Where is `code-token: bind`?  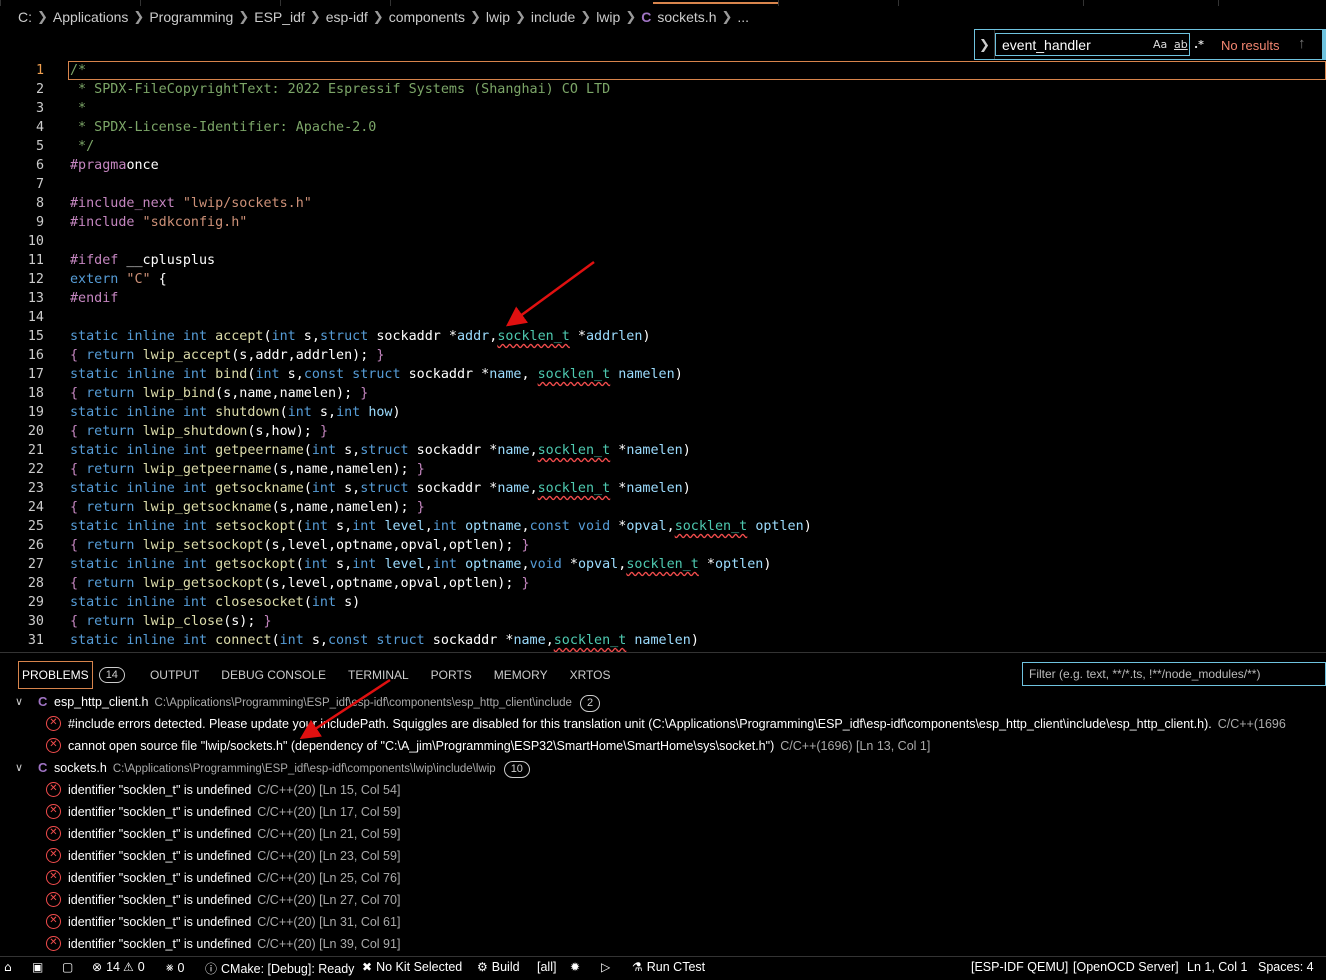
code-token: bind is located at coordinates (231, 374).